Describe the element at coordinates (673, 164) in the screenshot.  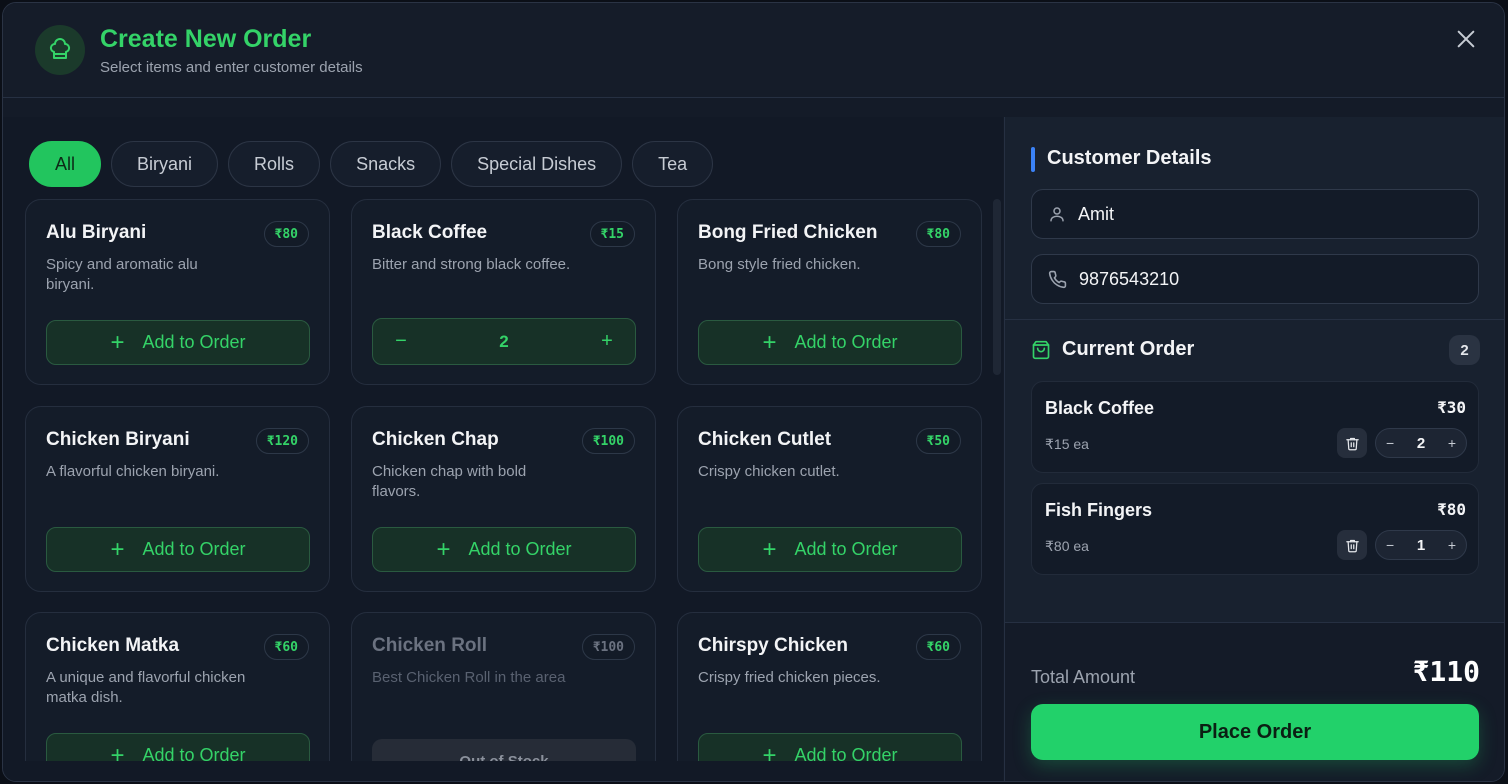
I see `tab-tea: Tea` at that location.